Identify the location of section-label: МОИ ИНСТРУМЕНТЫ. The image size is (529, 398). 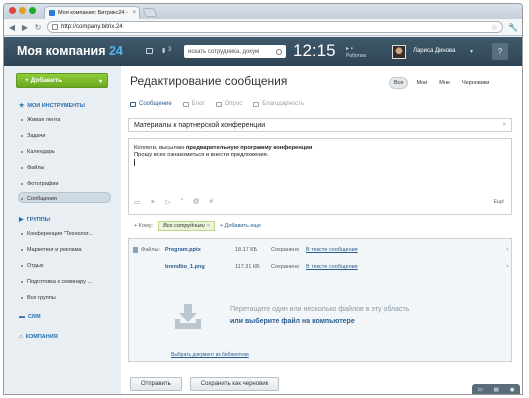
(56, 105).